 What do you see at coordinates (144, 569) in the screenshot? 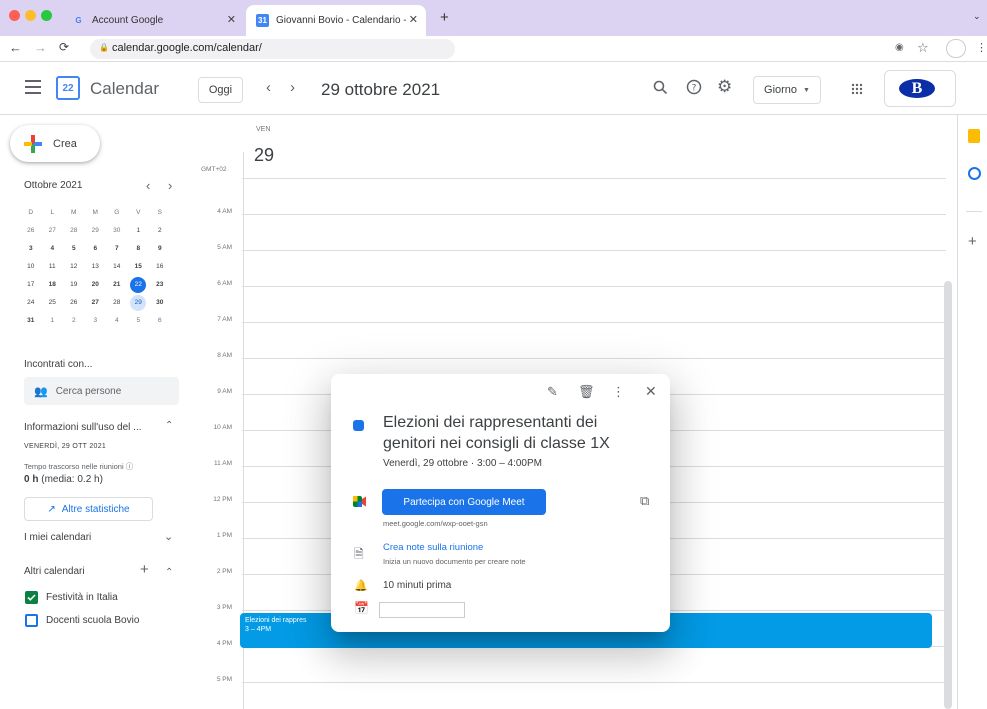
I see `add-calendar-icon: +` at bounding box center [144, 569].